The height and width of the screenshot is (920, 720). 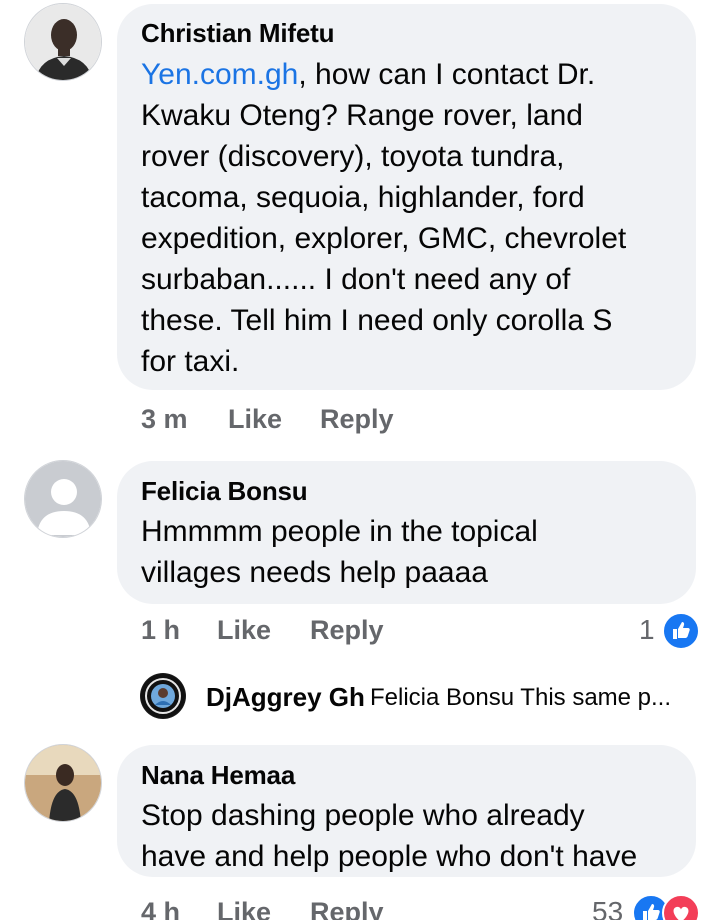 I want to click on dj-logo-icon, so click(x=163, y=696).